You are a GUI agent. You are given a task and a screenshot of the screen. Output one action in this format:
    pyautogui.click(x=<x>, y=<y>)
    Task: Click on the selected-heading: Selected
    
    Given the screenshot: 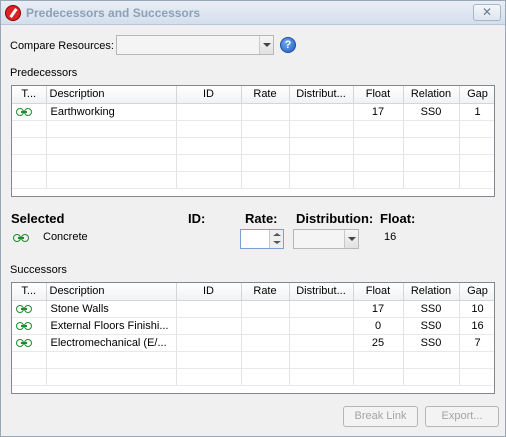 What is the action you would take?
    pyautogui.click(x=38, y=218)
    